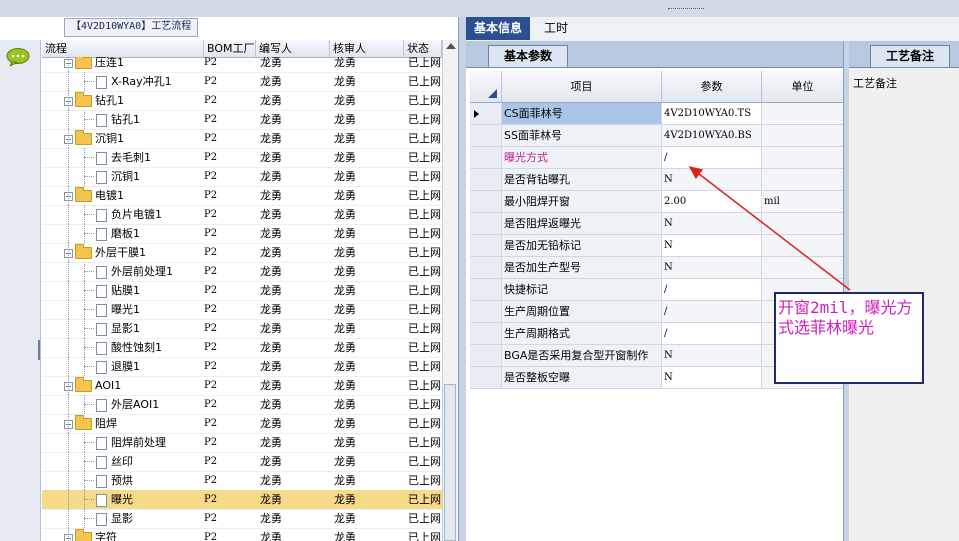 Image resolution: width=959 pixels, height=541 pixels. I want to click on tree-row: 显影1 P2 龙勇 龙勇 已上网, so click(242, 329).